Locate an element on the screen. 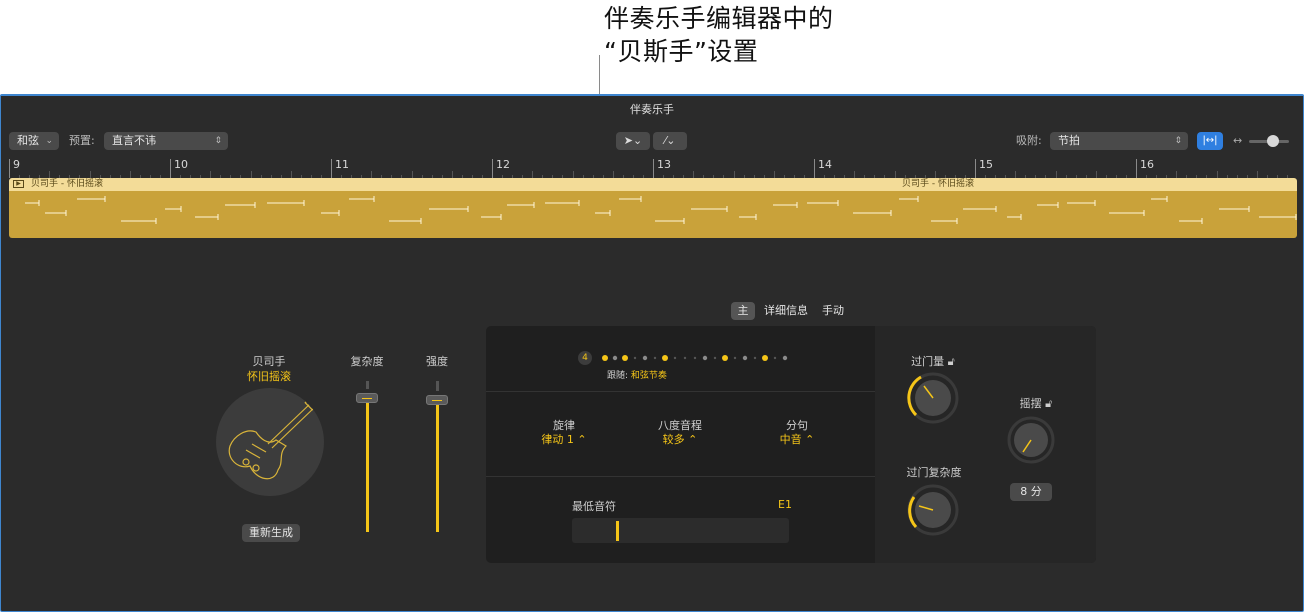 The height and width of the screenshot is (614, 1306). lowest-note-range is located at coordinates (680, 530).